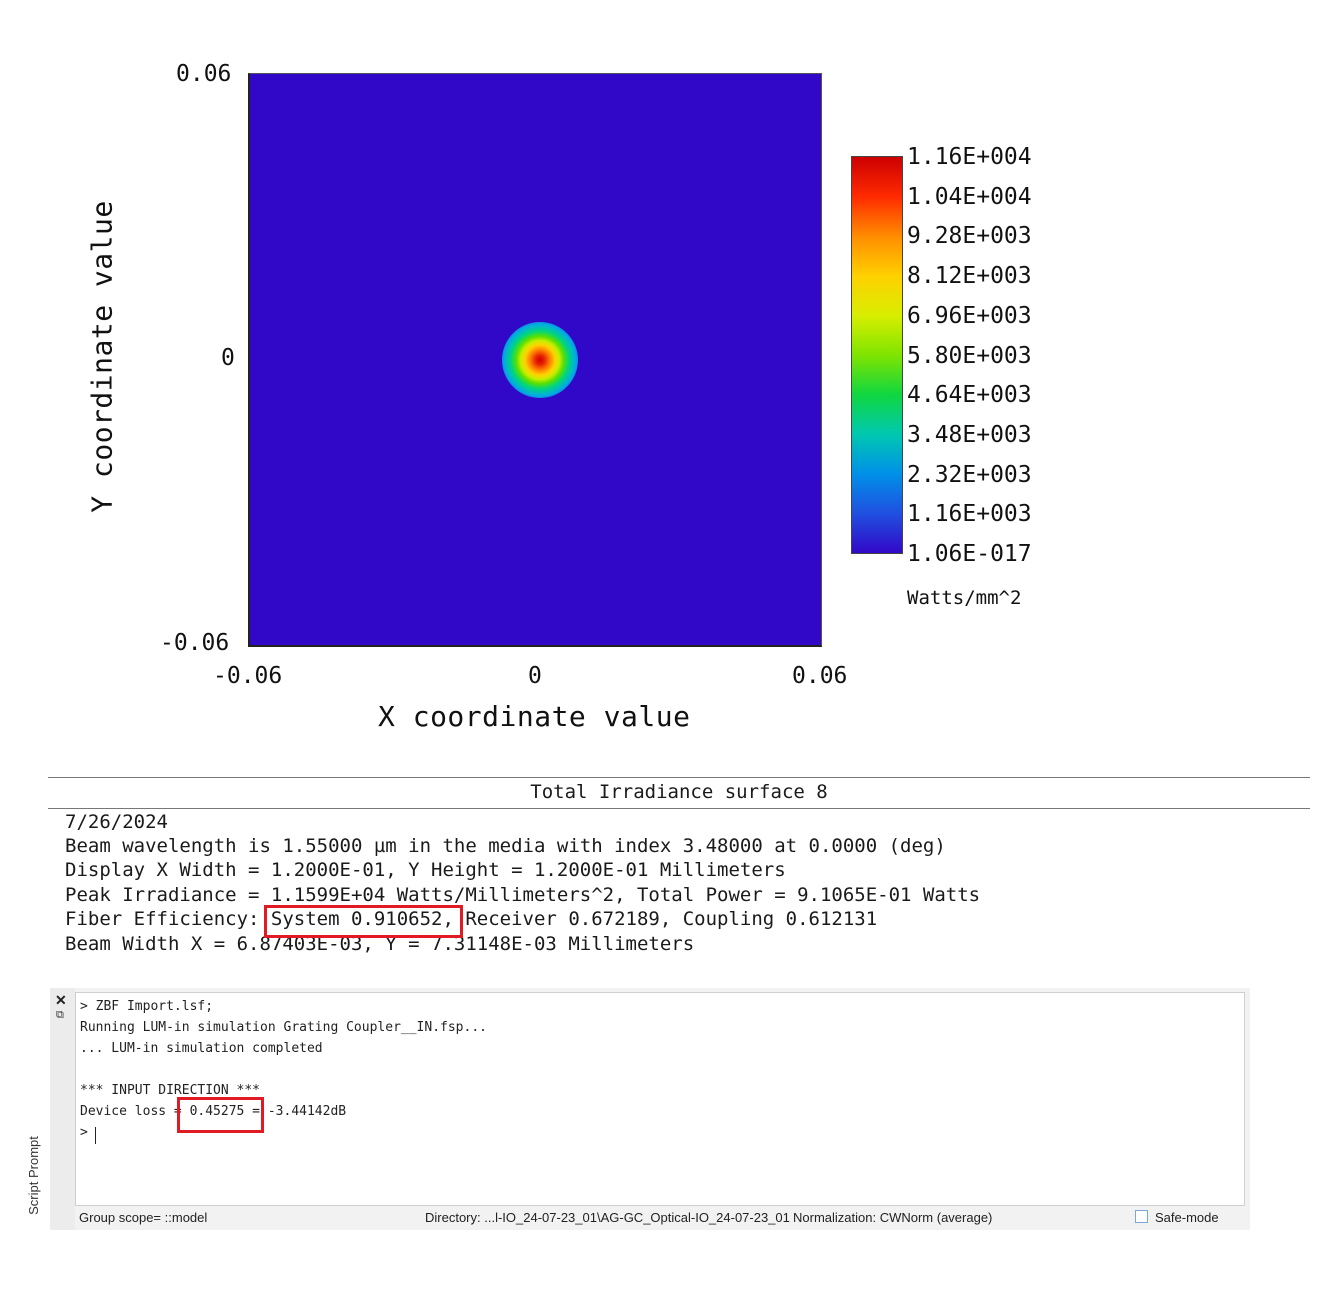  I want to click on device-loss-highlight, so click(220, 1115).